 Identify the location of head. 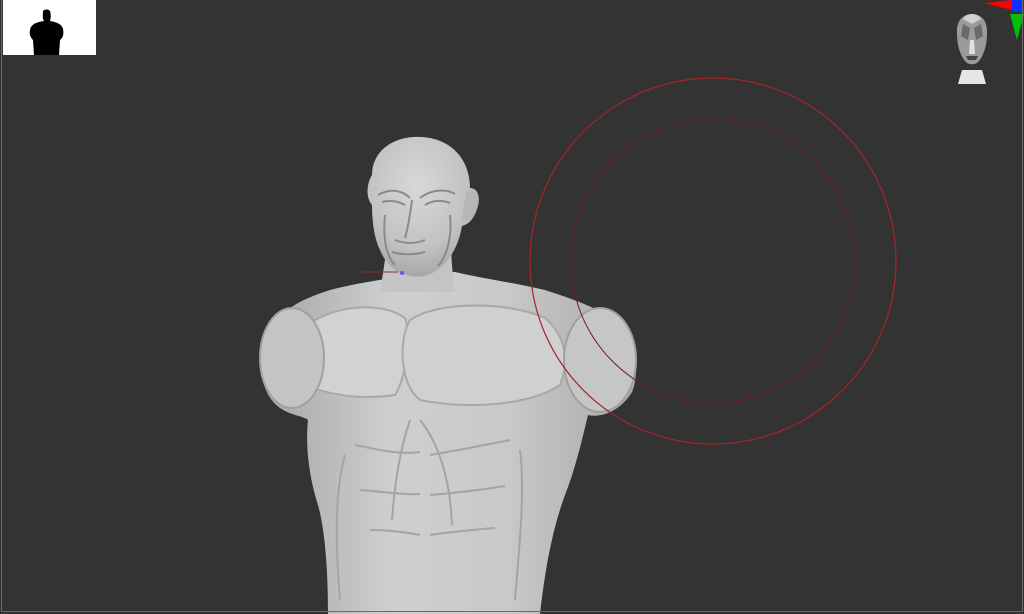
(423, 206).